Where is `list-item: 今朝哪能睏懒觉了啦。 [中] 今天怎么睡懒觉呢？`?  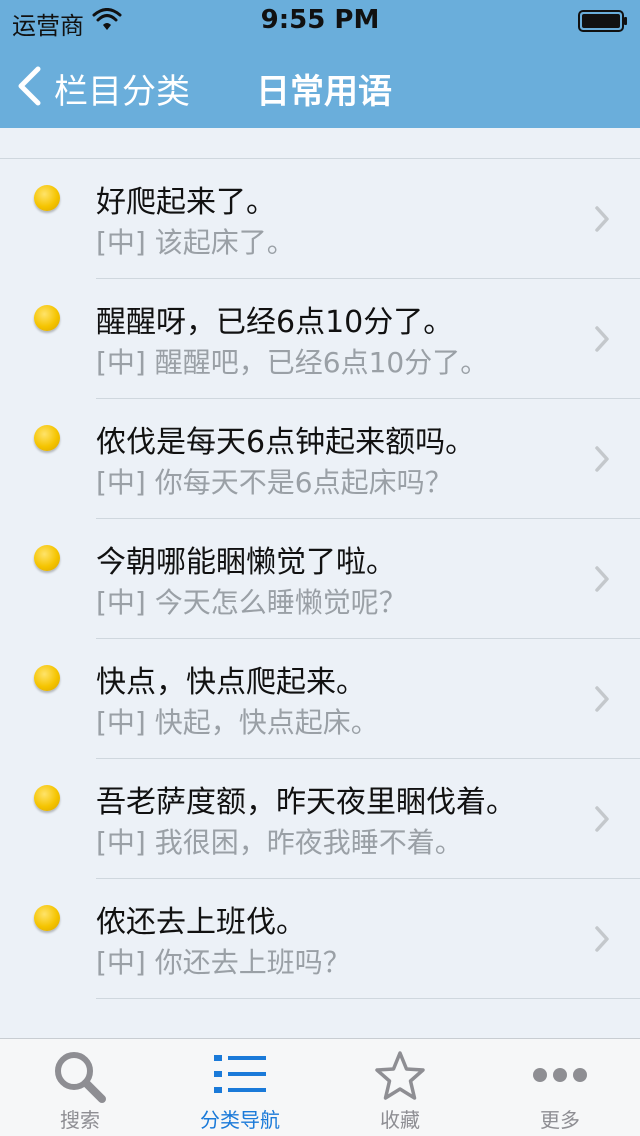
list-item: 今朝哪能睏懒觉了啦。 [中] 今天怎么睡懒觉呢？ is located at coordinates (320, 579).